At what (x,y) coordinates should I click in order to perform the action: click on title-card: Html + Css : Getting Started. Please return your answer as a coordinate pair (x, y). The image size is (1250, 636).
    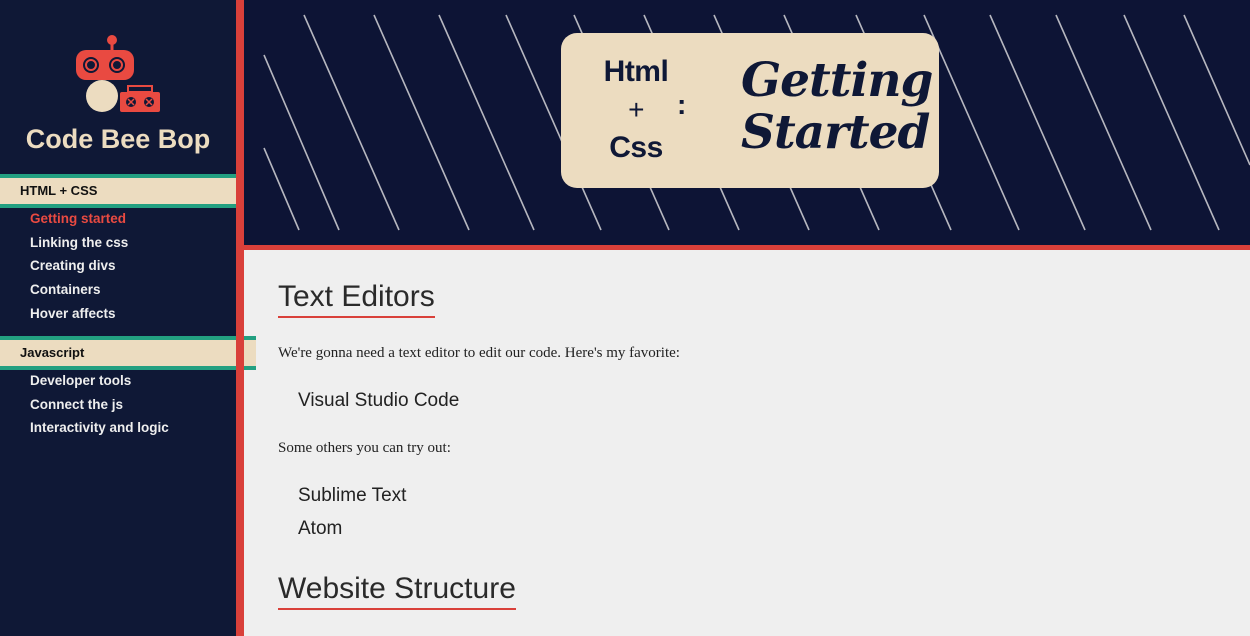
    Looking at the image, I should click on (750, 110).